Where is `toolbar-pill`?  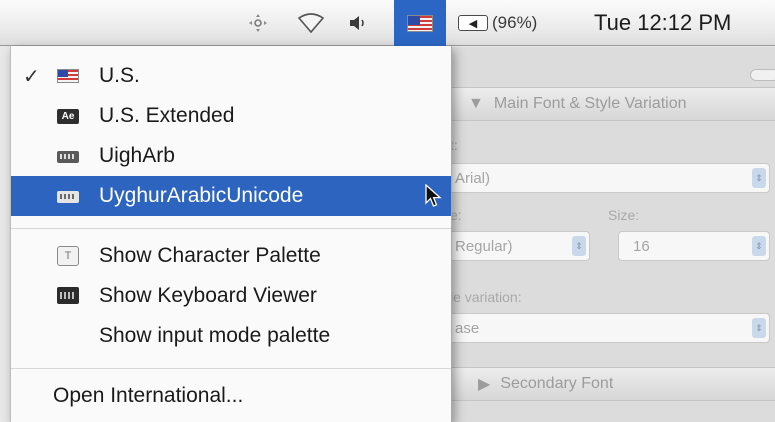
toolbar-pill is located at coordinates (762, 75).